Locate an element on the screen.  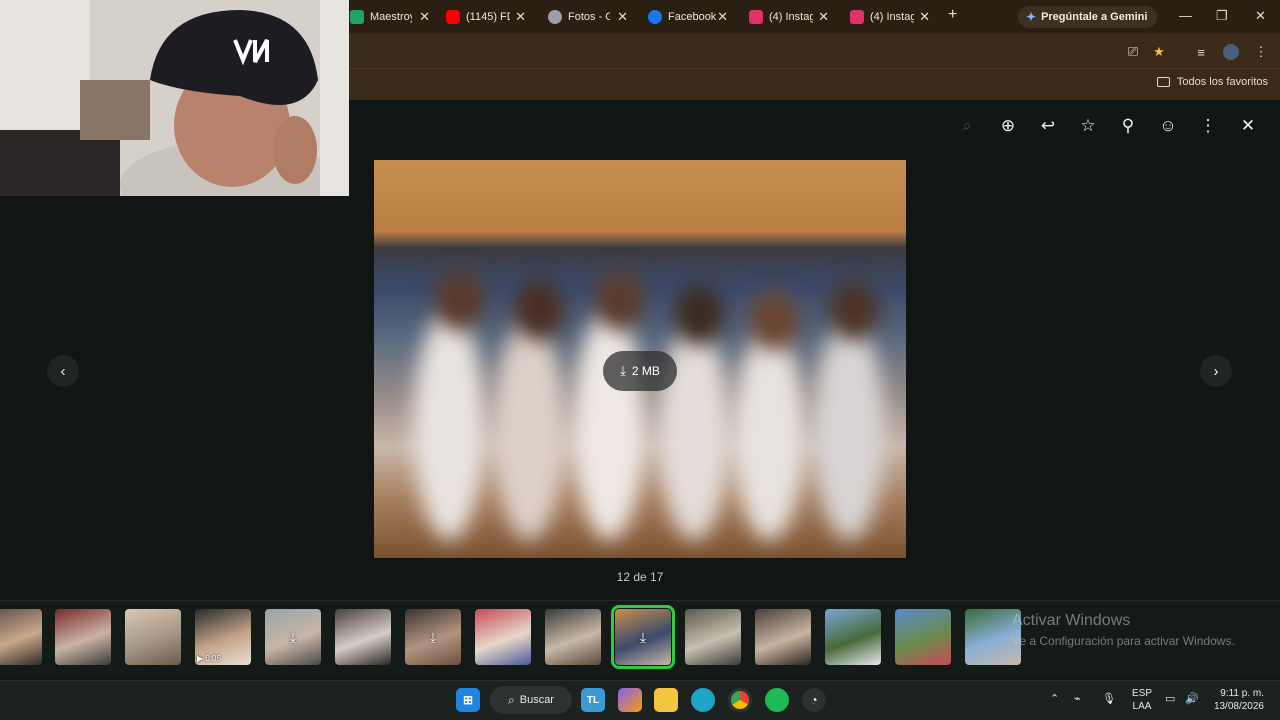
all-bookmarks-button: Todos los favoritos is located at coordinates (1212, 82).